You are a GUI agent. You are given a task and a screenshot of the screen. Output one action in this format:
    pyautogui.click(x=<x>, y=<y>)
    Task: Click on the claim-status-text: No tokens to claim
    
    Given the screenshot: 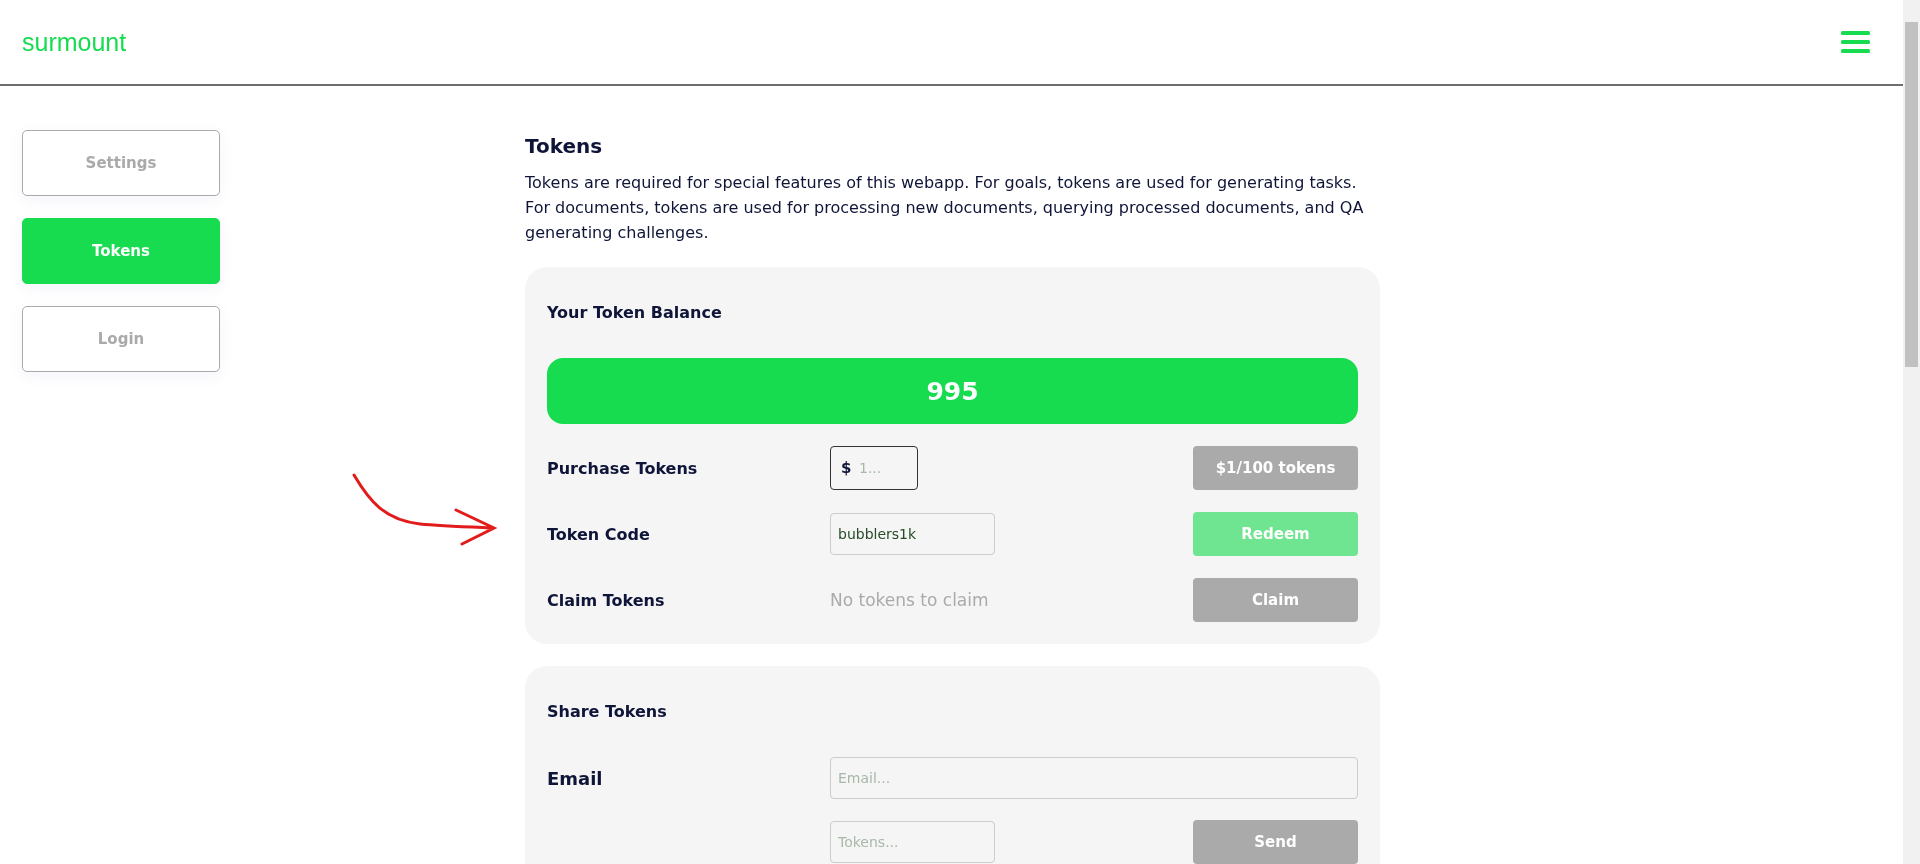 What is the action you would take?
    pyautogui.click(x=909, y=600)
    